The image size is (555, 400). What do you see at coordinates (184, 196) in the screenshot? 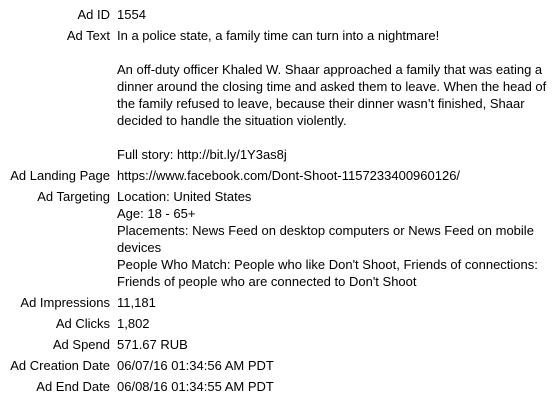
I see `targeting-location: Location: United States` at bounding box center [184, 196].